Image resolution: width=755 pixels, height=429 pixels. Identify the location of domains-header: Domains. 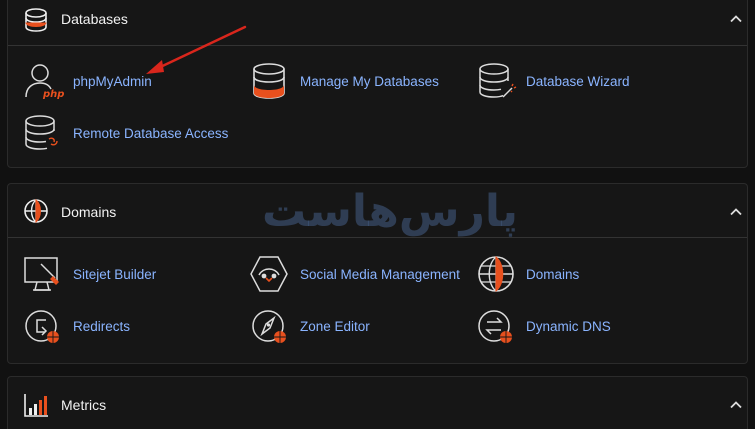
(377, 211).